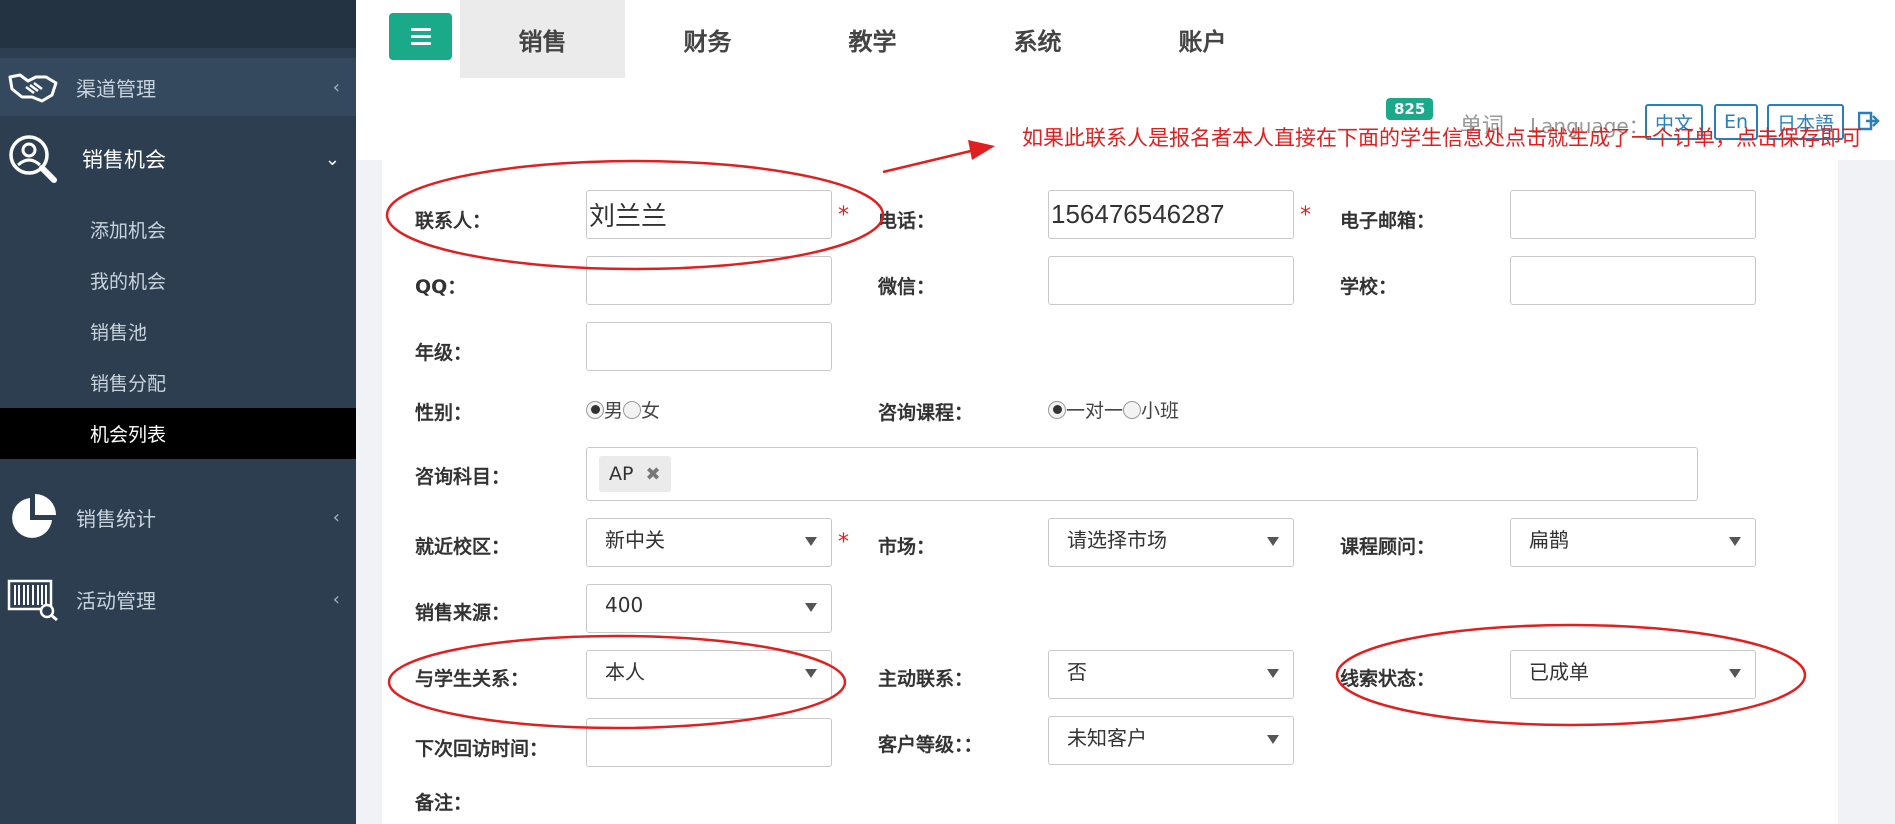 Image resolution: width=1895 pixels, height=824 pixels. Describe the element at coordinates (463, 477) in the screenshot. I see `subject-label: 咨询科目：` at that location.